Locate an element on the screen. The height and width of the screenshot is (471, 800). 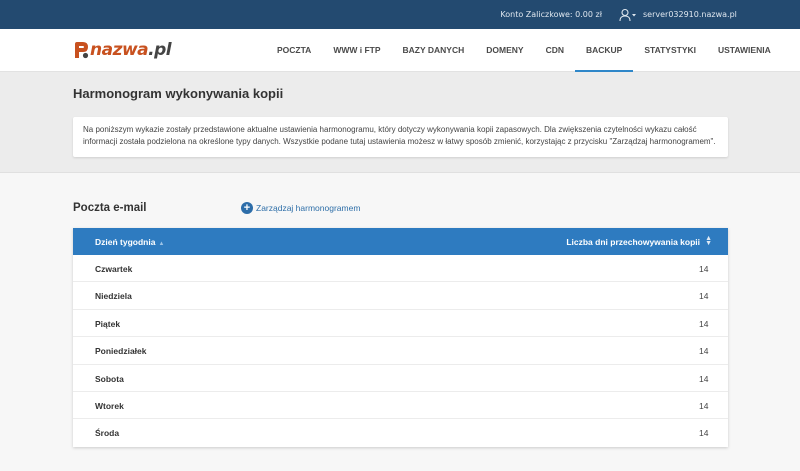
column-header-day: Dzień tygodnia ▲ is located at coordinates (129, 242).